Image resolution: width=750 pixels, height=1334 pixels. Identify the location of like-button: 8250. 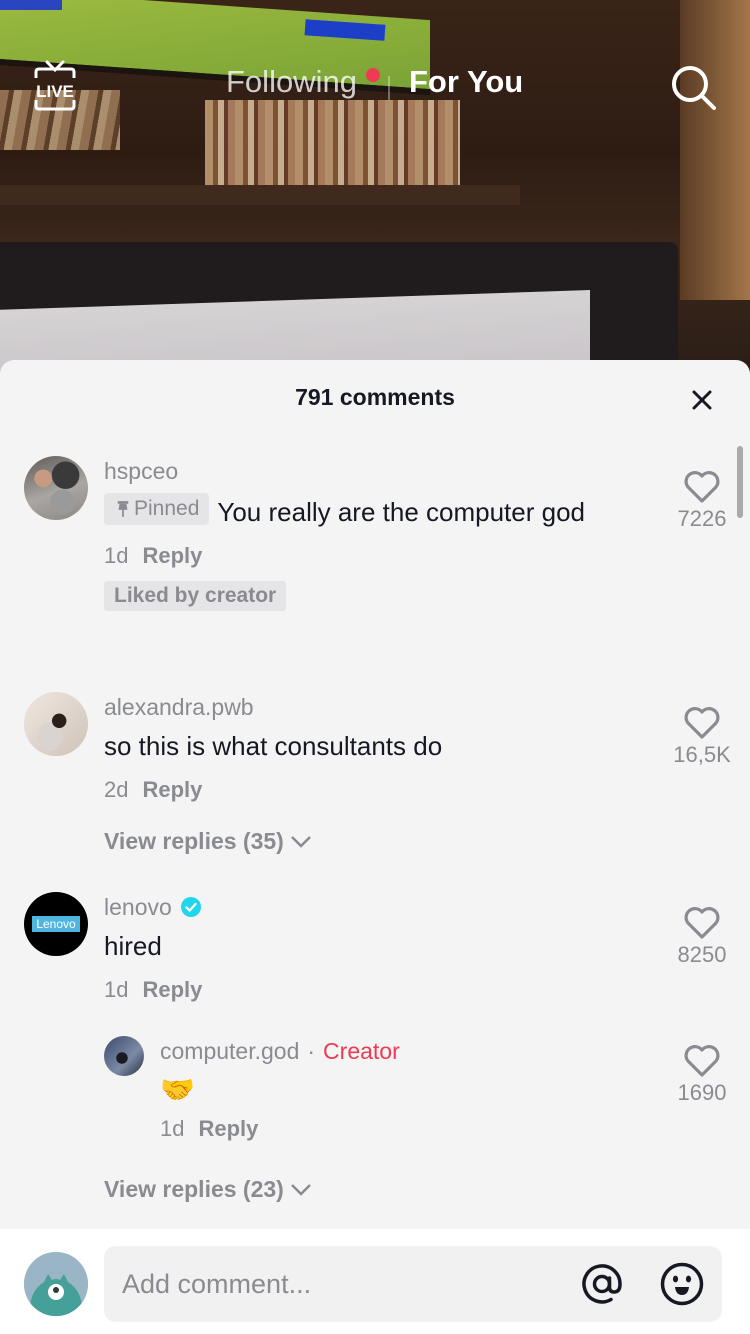
(702, 937).